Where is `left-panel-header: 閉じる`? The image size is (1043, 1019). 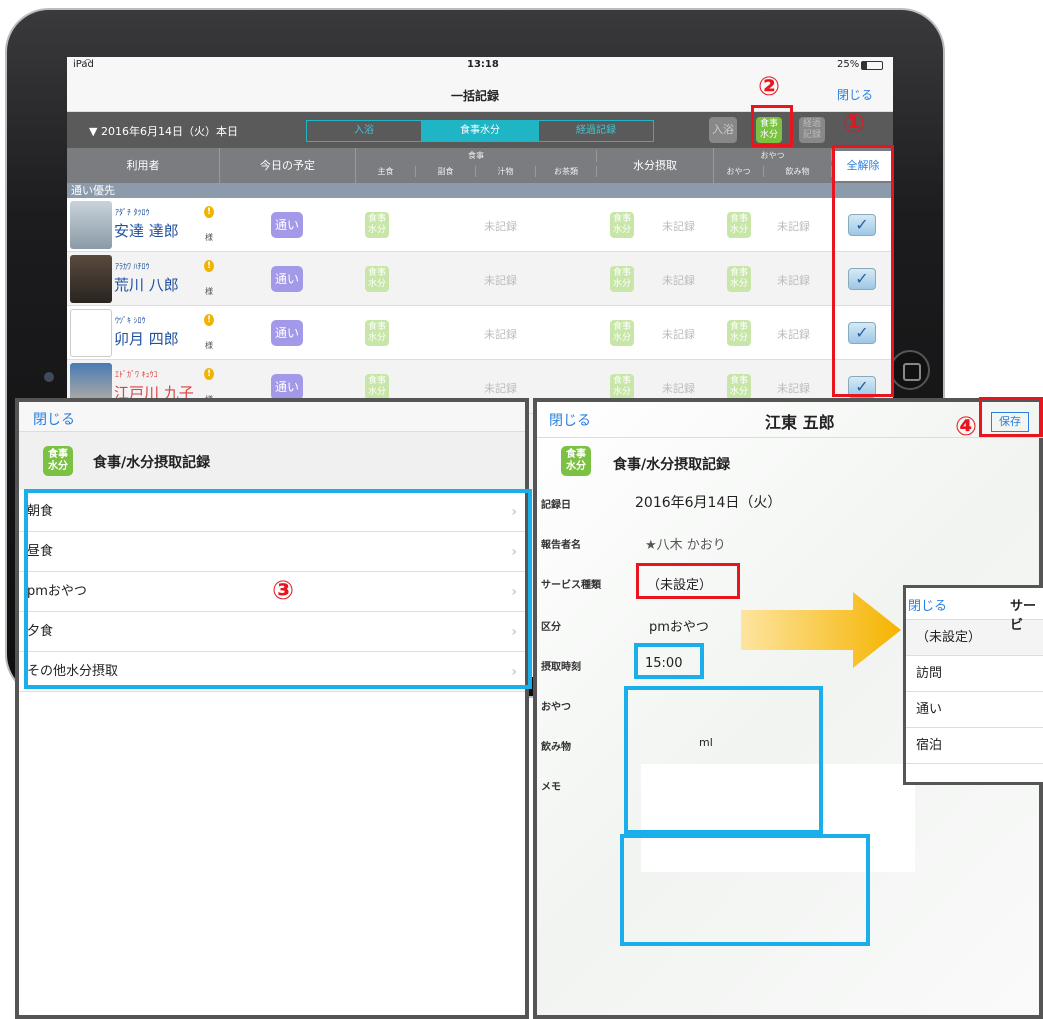 left-panel-header: 閉じる is located at coordinates (272, 417).